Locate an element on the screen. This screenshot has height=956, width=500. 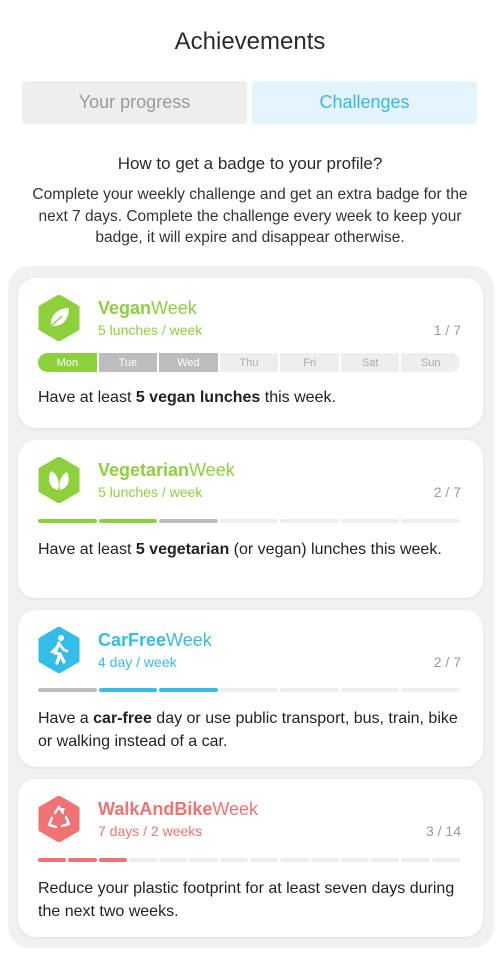
challenge-name: VeganWeek is located at coordinates (147, 308).